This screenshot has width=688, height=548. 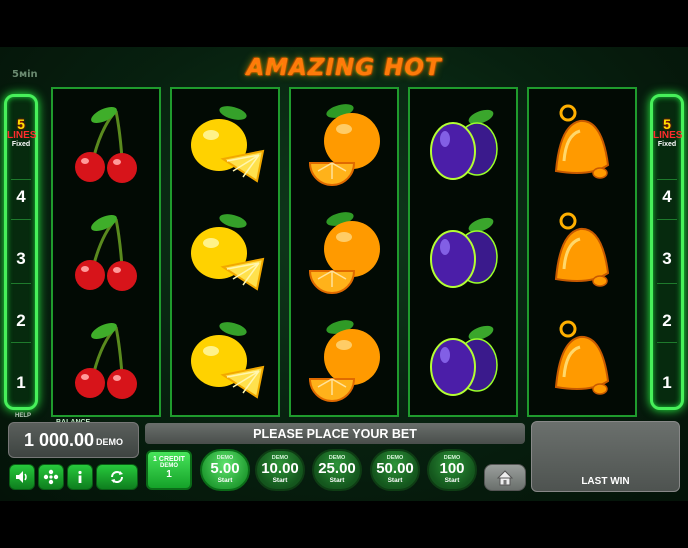 I want to click on credit-selector-button: 1 CREDIT DEMO 1, so click(x=169, y=470).